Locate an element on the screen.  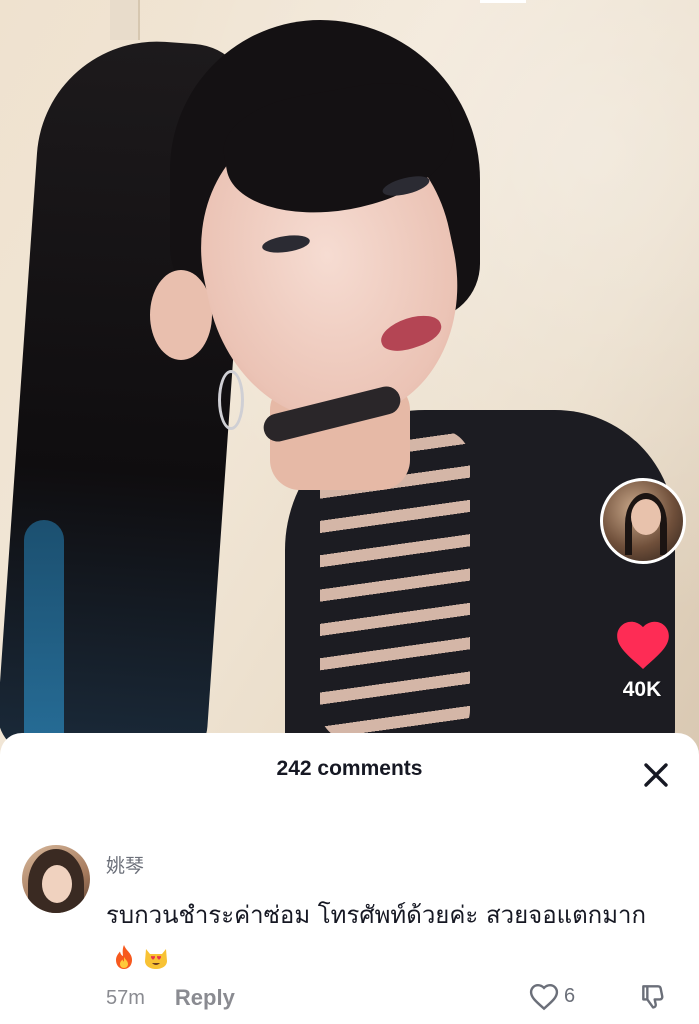
door-frame is located at coordinates (125, 20).